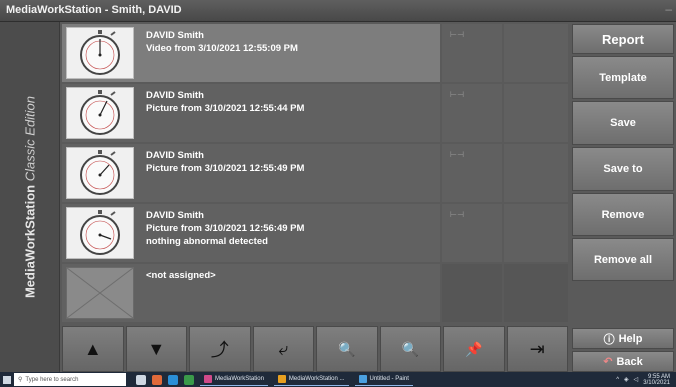  I want to click on item-description: Picture from 3/10/2021 12:56:49 PM, so click(225, 228).